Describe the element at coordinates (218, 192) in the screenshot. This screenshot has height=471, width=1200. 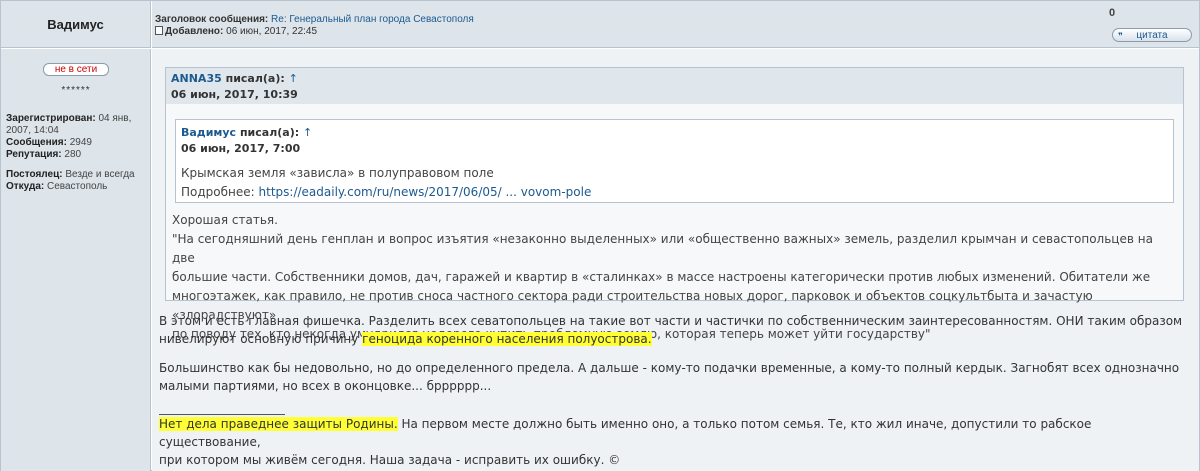
I see `more-label: Подробнее:` at that location.